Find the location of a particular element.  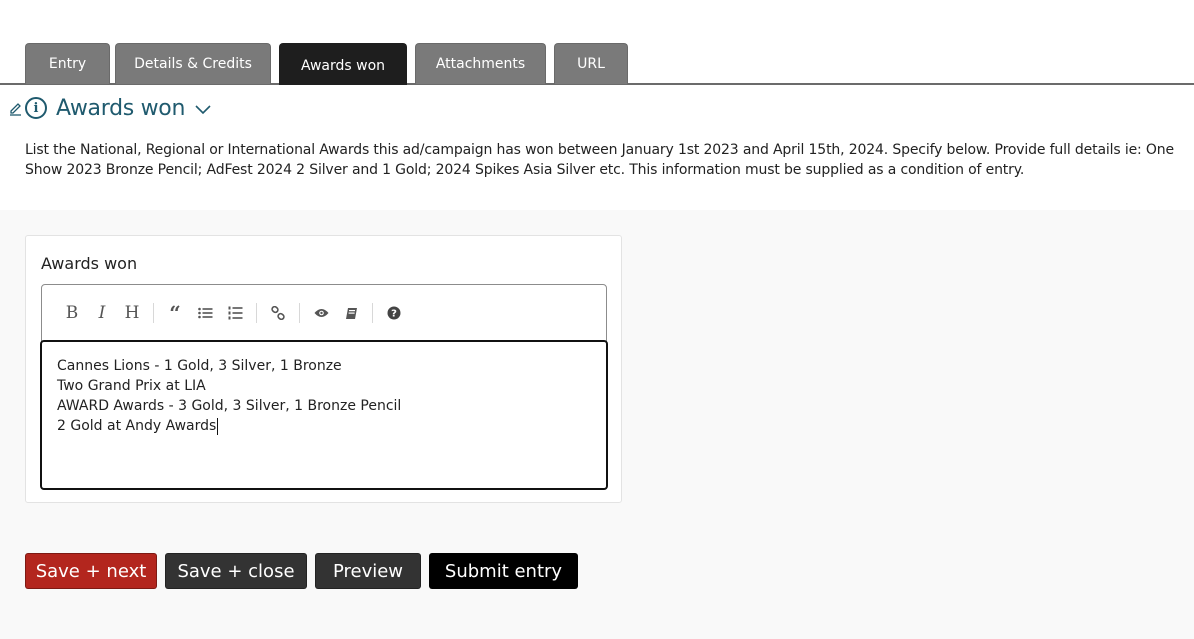

help-icon: ? is located at coordinates (394, 313).